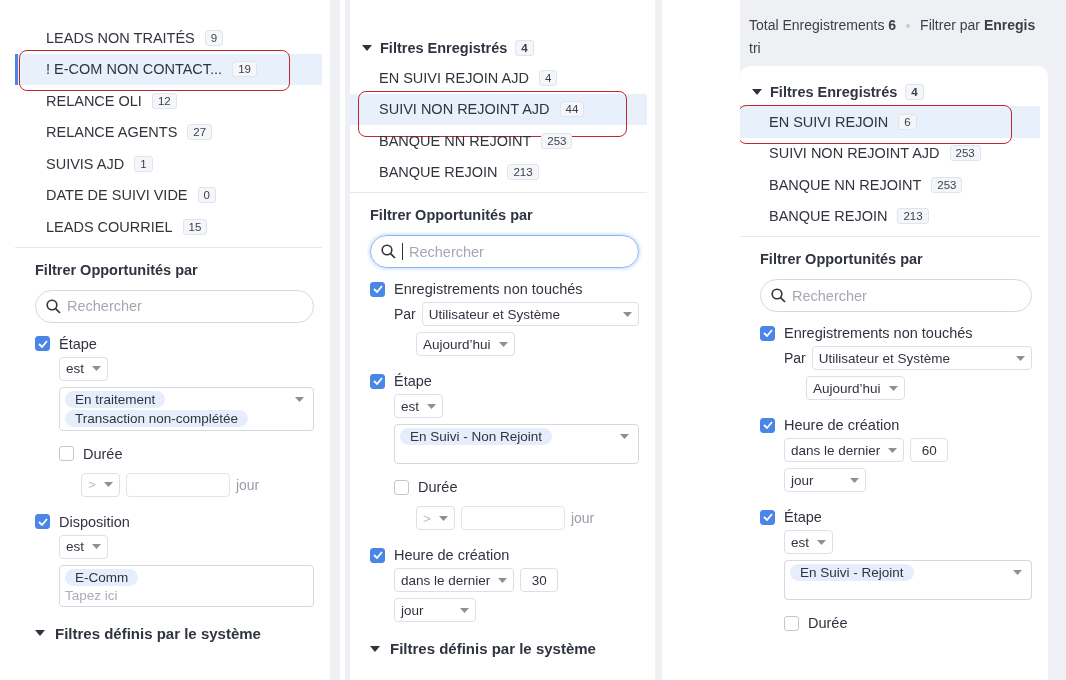 Image resolution: width=1066 pixels, height=680 pixels. I want to click on saved-filter-item: SUIVI NON REJOINT AJD 44, so click(498, 109).